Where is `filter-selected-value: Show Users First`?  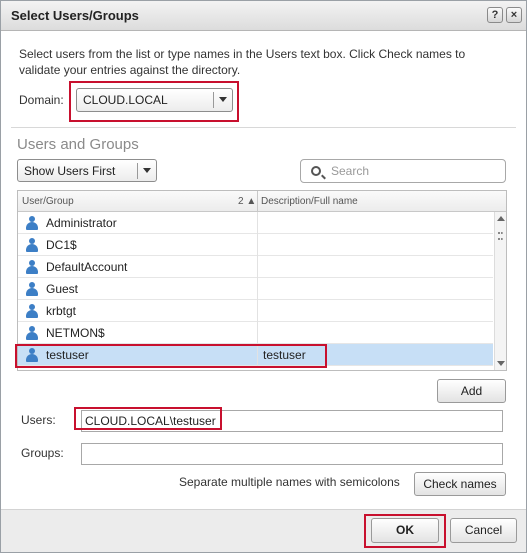
filter-selected-value: Show Users First is located at coordinates (70, 171).